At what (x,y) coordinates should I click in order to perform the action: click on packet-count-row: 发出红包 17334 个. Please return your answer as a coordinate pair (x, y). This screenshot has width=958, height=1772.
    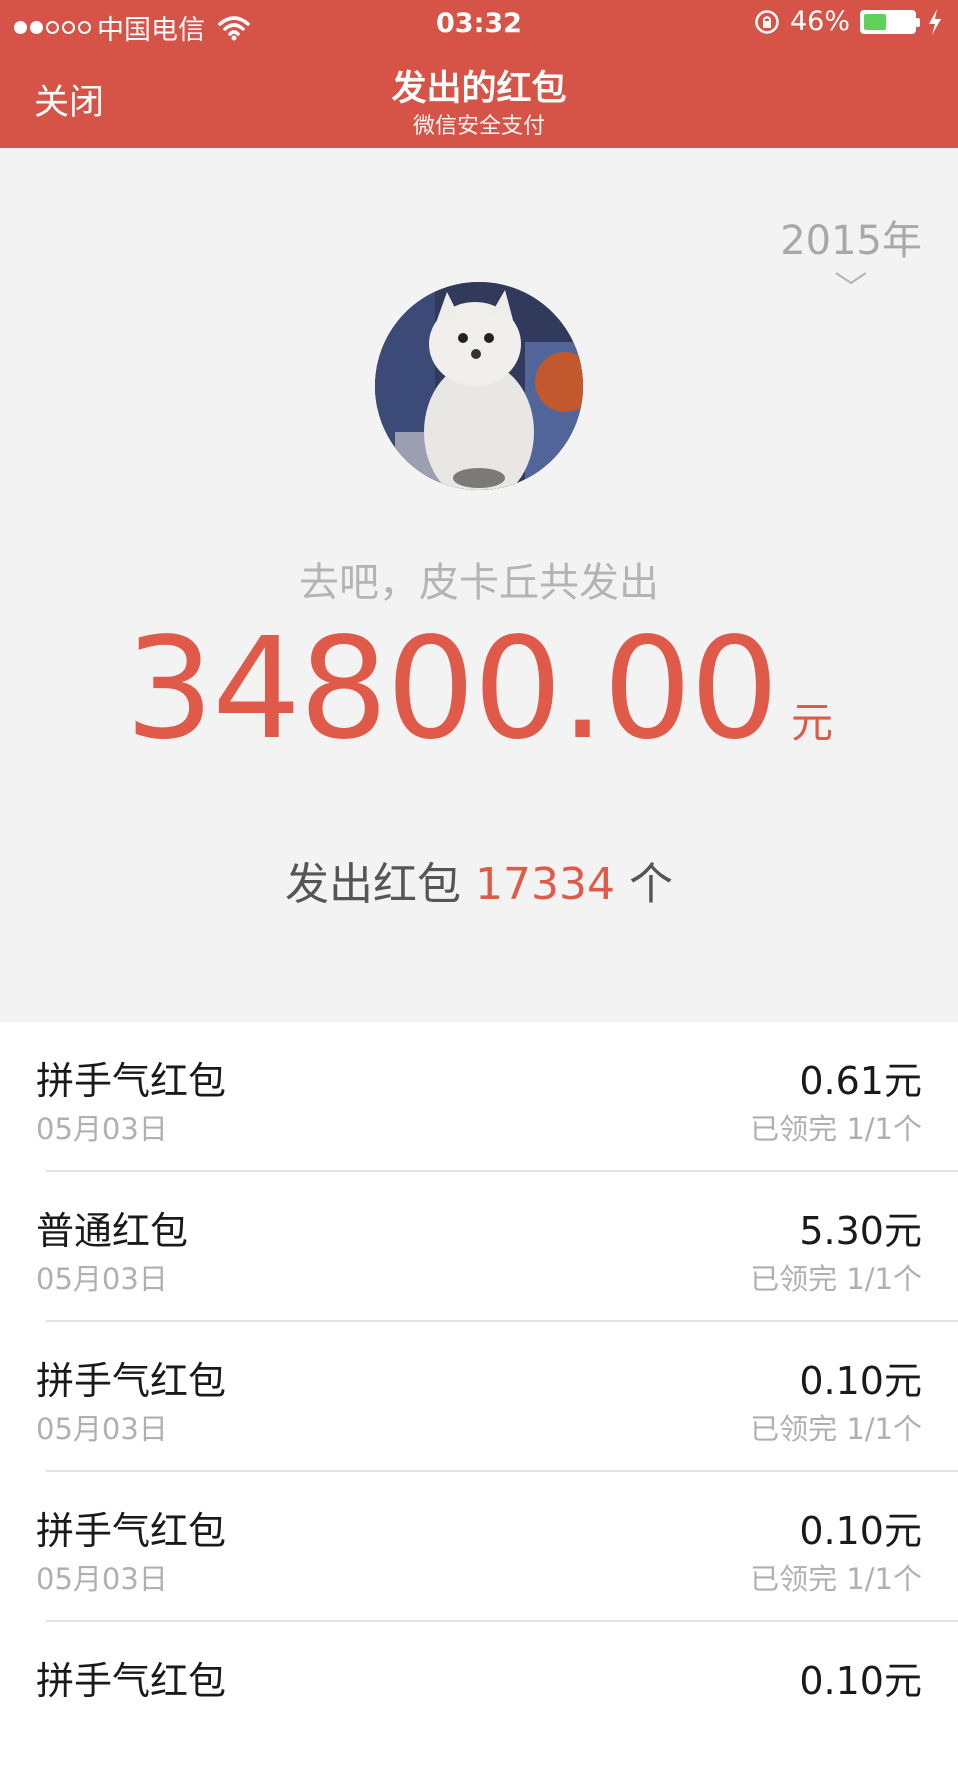
    Looking at the image, I should click on (479, 880).